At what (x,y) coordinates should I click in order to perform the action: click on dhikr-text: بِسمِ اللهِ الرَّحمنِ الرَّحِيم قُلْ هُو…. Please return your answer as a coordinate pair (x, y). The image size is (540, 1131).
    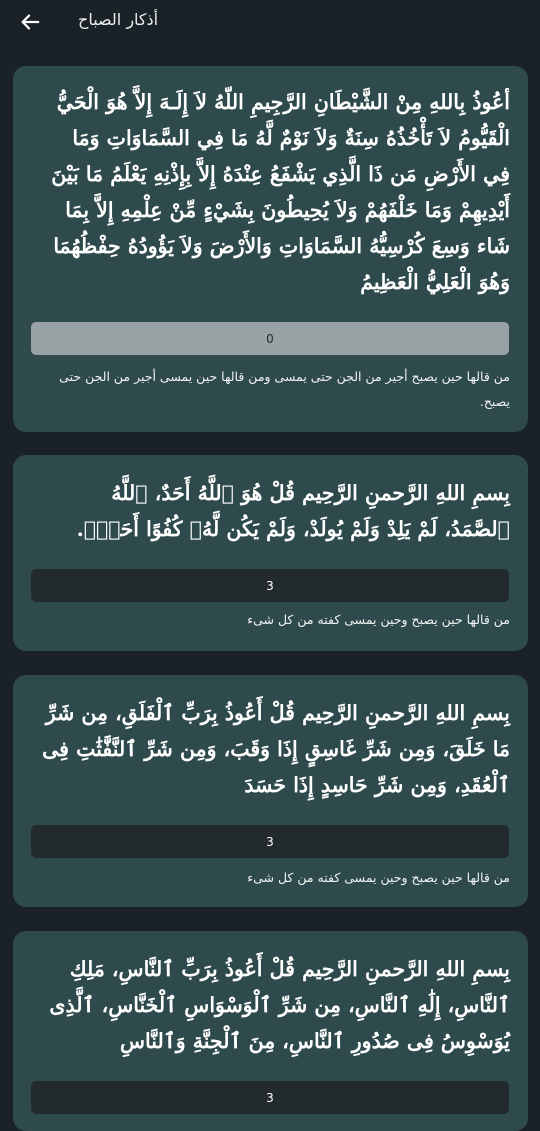
    Looking at the image, I should click on (293, 511).